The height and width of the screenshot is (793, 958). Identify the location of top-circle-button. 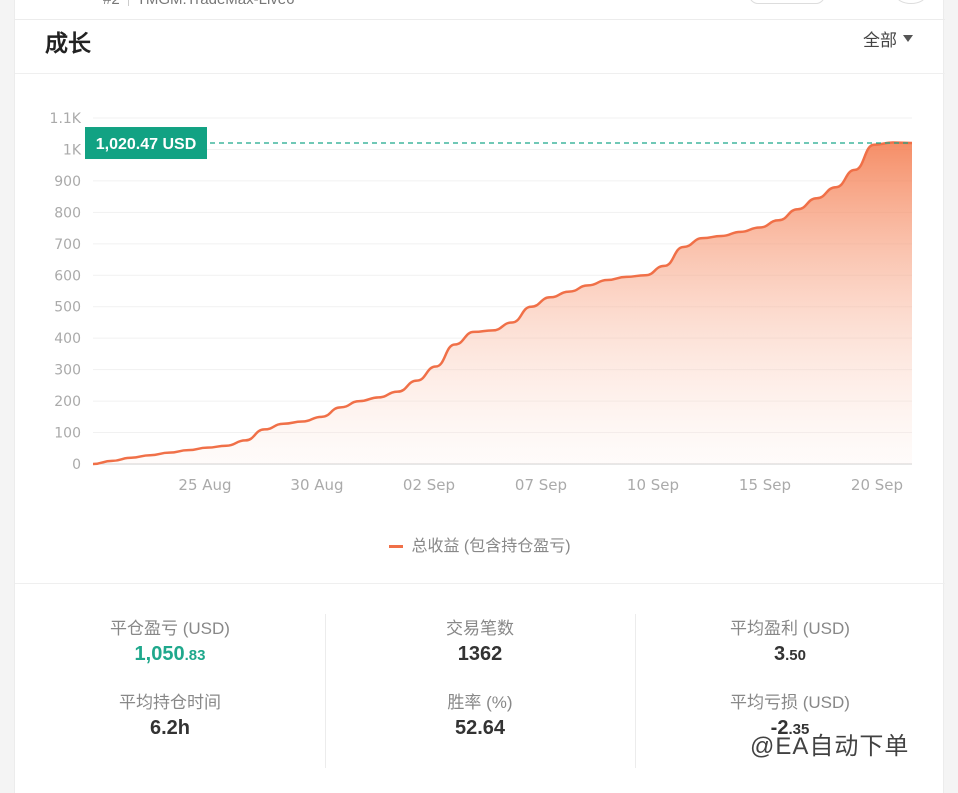
(911, 2).